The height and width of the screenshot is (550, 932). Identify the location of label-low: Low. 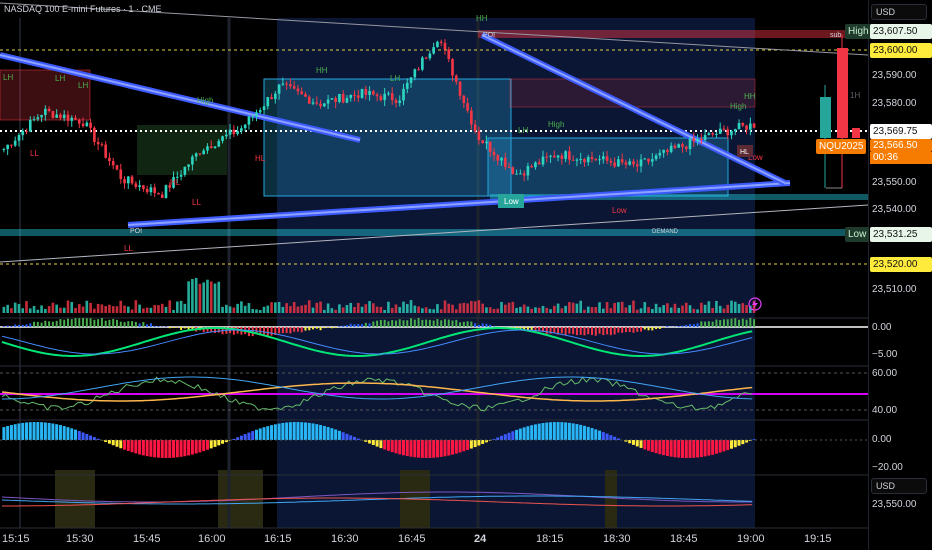
(619, 210).